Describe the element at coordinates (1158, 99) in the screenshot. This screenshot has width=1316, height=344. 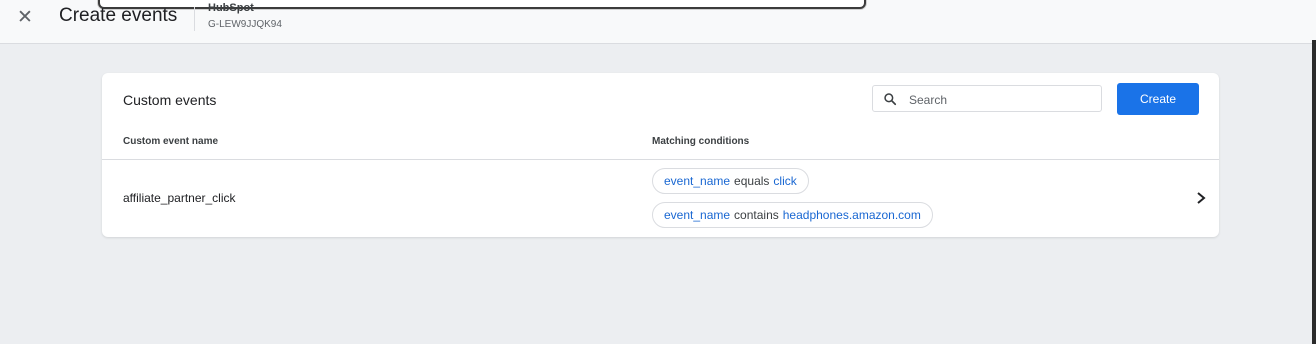
I see `create-button: Create` at that location.